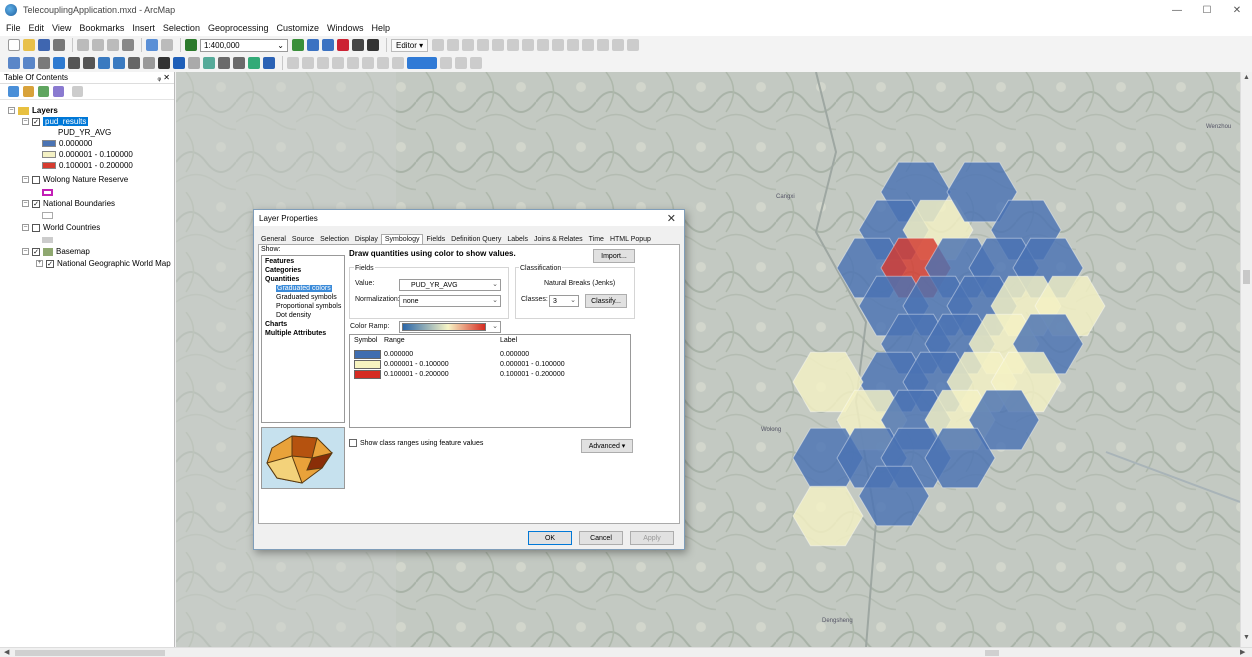 Image resolution: width=1252 pixels, height=657 pixels. I want to click on catalog-icon, so click(328, 45).